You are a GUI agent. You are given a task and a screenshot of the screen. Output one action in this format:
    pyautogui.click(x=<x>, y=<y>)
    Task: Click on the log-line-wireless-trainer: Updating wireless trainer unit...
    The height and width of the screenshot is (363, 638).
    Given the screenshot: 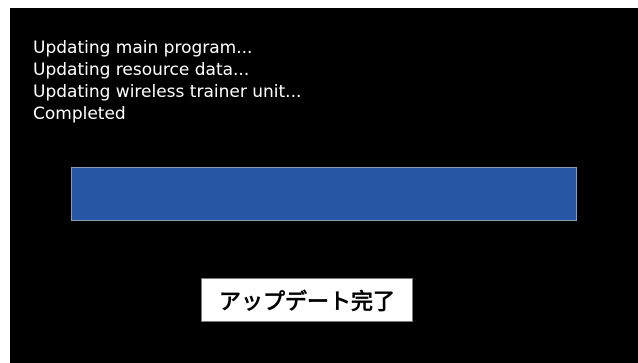 What is the action you would take?
    pyautogui.click(x=167, y=92)
    